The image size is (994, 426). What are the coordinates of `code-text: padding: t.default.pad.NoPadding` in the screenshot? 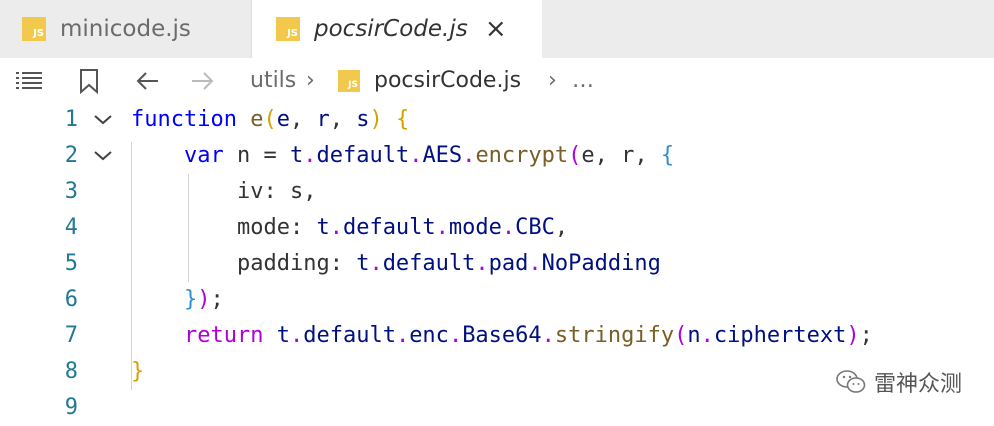 It's located at (448, 263).